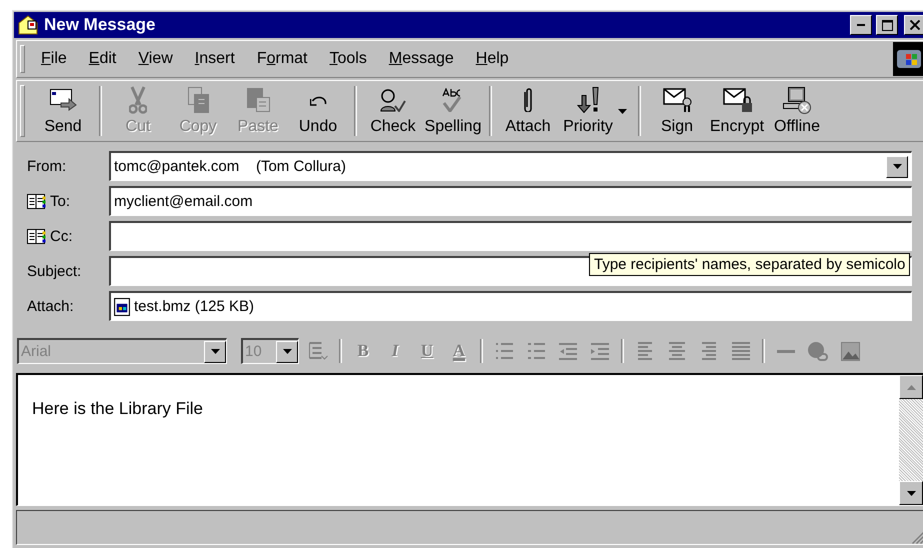 This screenshot has width=923, height=548. What do you see at coordinates (50, 306) in the screenshot?
I see `field-label: Attach:` at bounding box center [50, 306].